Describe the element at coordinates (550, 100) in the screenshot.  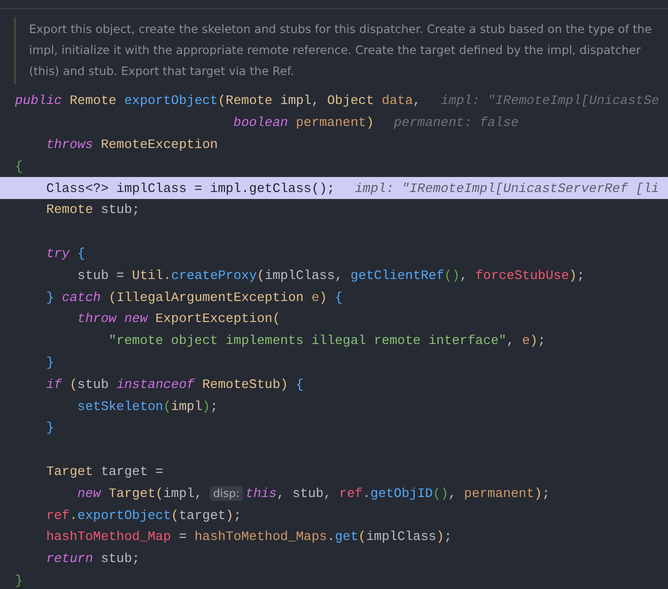
I see `inline-value-hint: impl: "IRemoteImpl[UnicastSe` at that location.